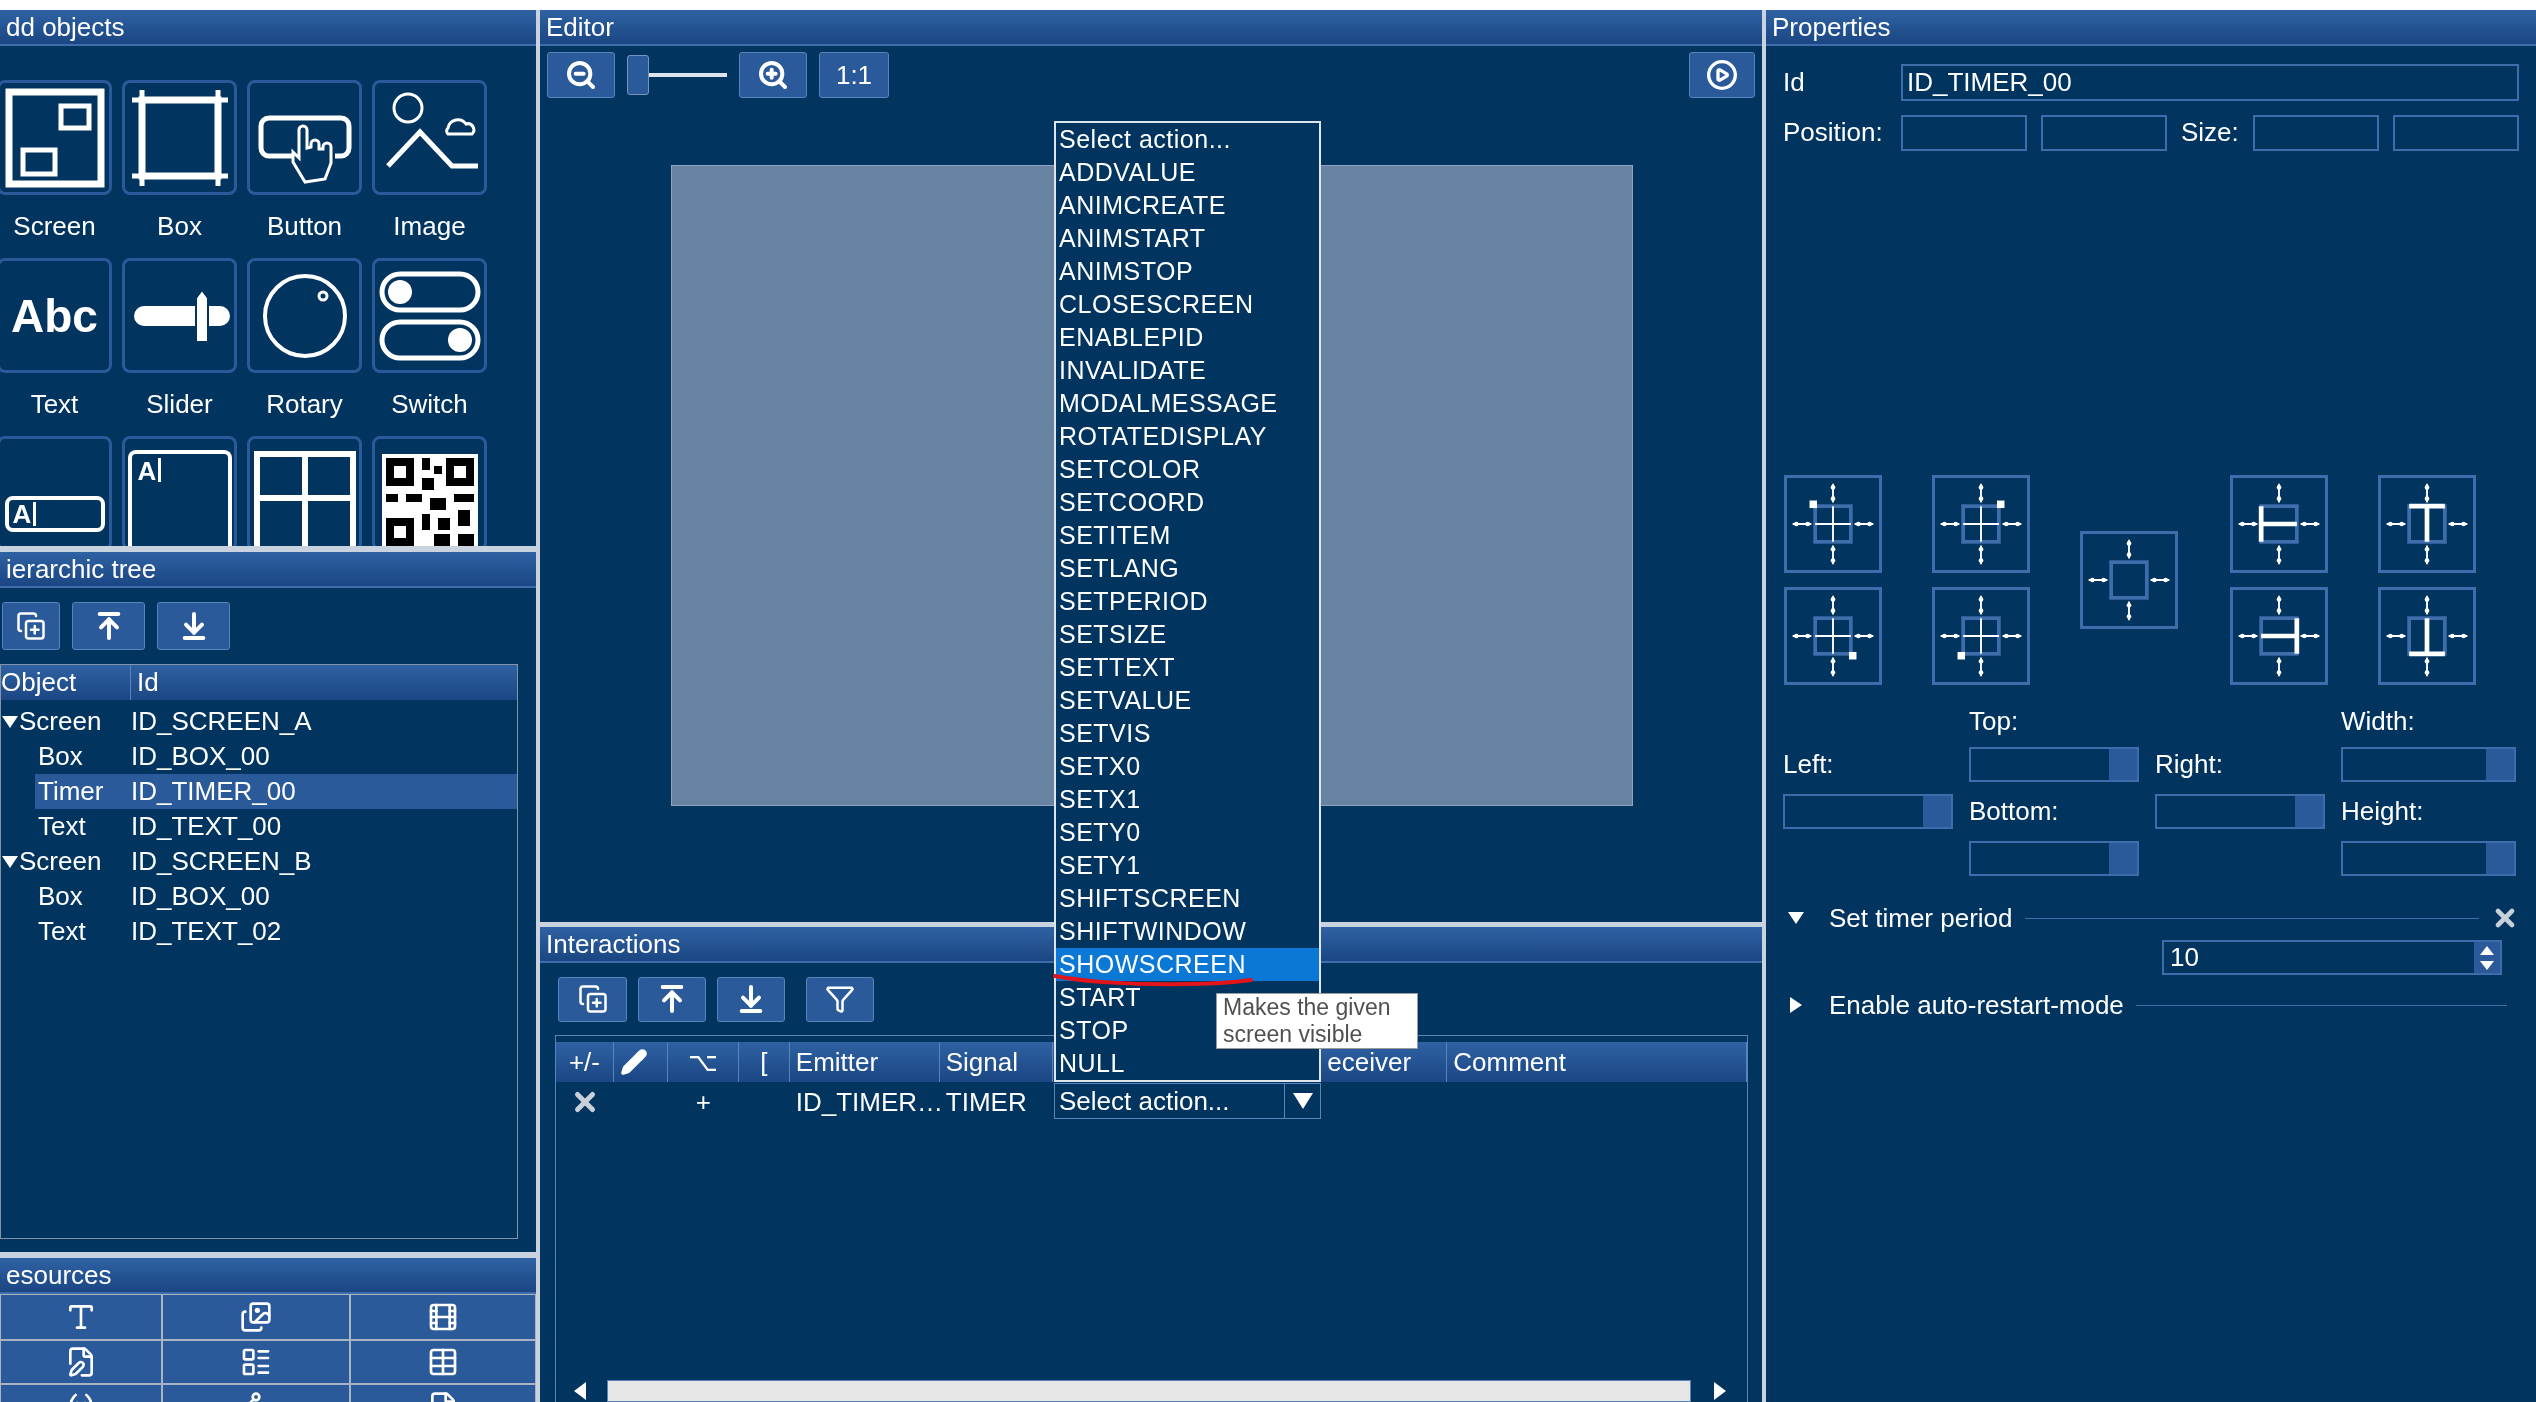  Describe the element at coordinates (66, 682) in the screenshot. I see `column-header: Object` at that location.